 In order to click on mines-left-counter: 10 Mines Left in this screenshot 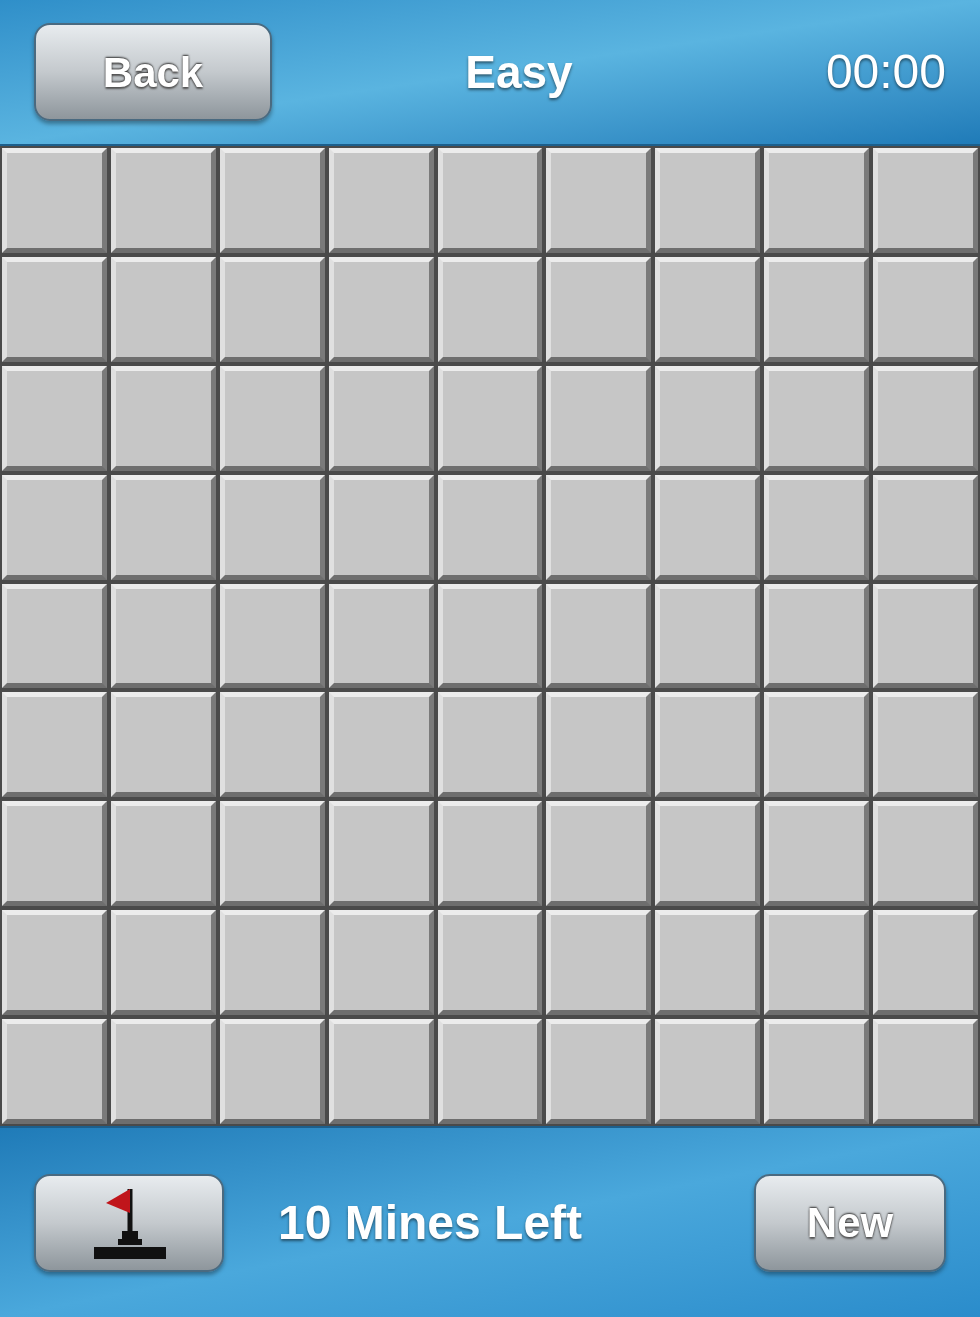, I will do `click(430, 1222)`.